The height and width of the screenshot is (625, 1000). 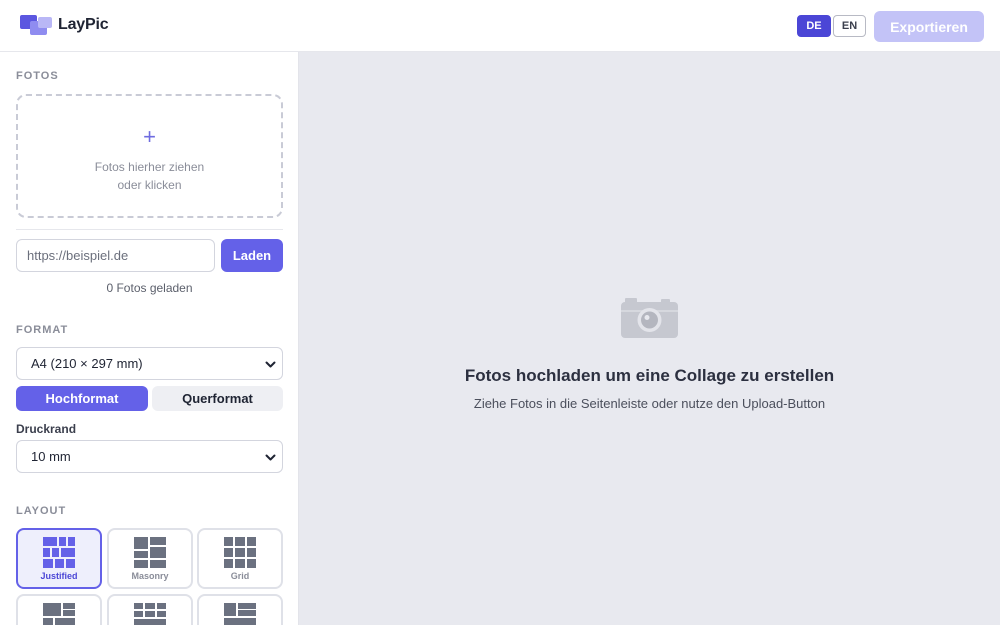 What do you see at coordinates (59, 614) in the screenshot?
I see `feature-layout-icon` at bounding box center [59, 614].